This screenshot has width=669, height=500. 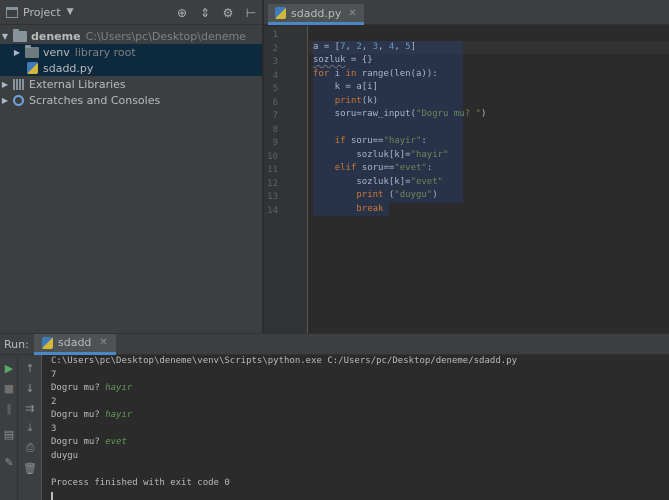 What do you see at coordinates (131, 12) in the screenshot?
I see `project-header: Project ▼ ⊕ ⇕ ⚙ ⊢` at bounding box center [131, 12].